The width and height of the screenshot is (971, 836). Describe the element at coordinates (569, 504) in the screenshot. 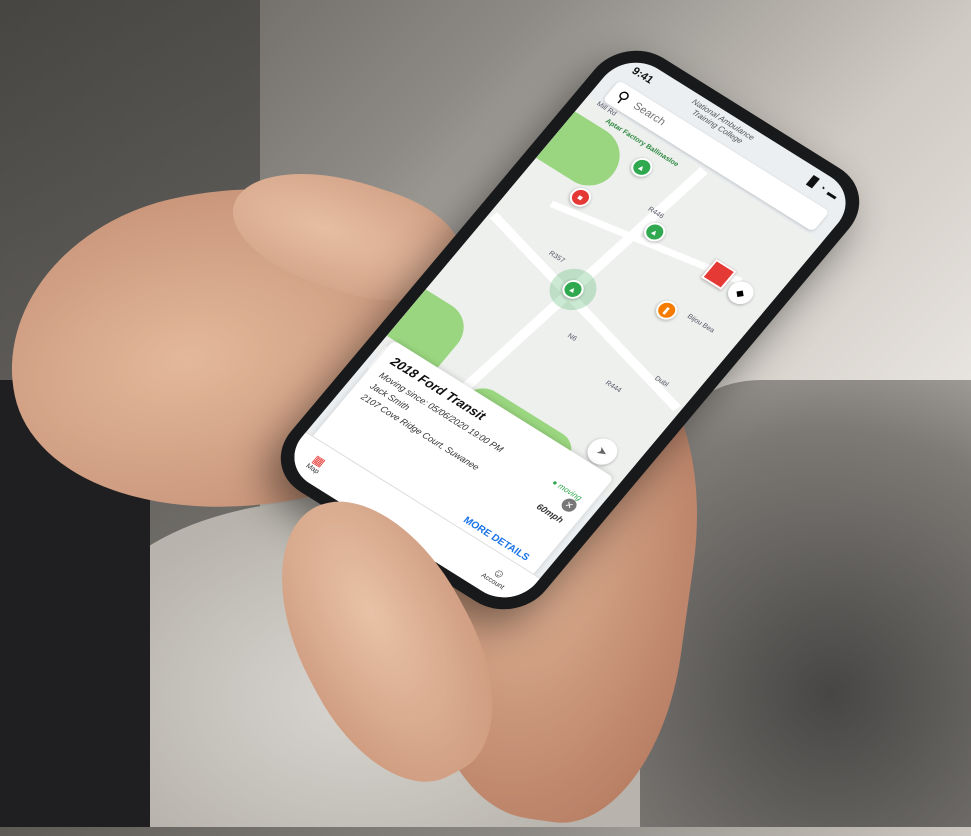

I see `close-icon: ✕` at that location.